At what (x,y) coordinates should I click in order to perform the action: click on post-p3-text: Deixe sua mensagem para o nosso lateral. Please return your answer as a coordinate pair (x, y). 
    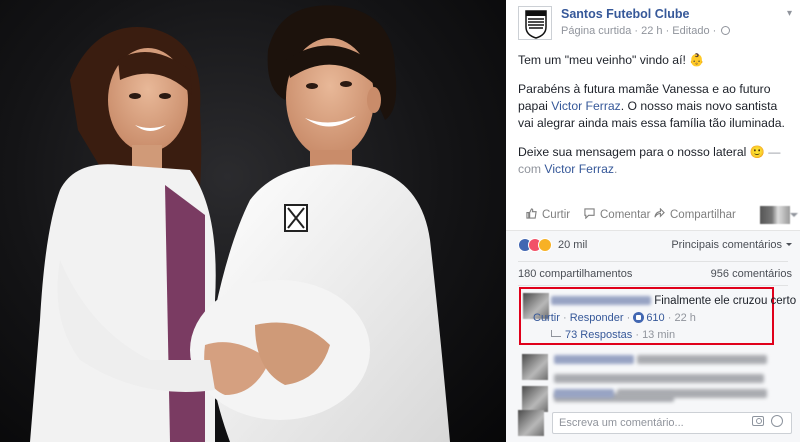
    Looking at the image, I should click on (634, 152).